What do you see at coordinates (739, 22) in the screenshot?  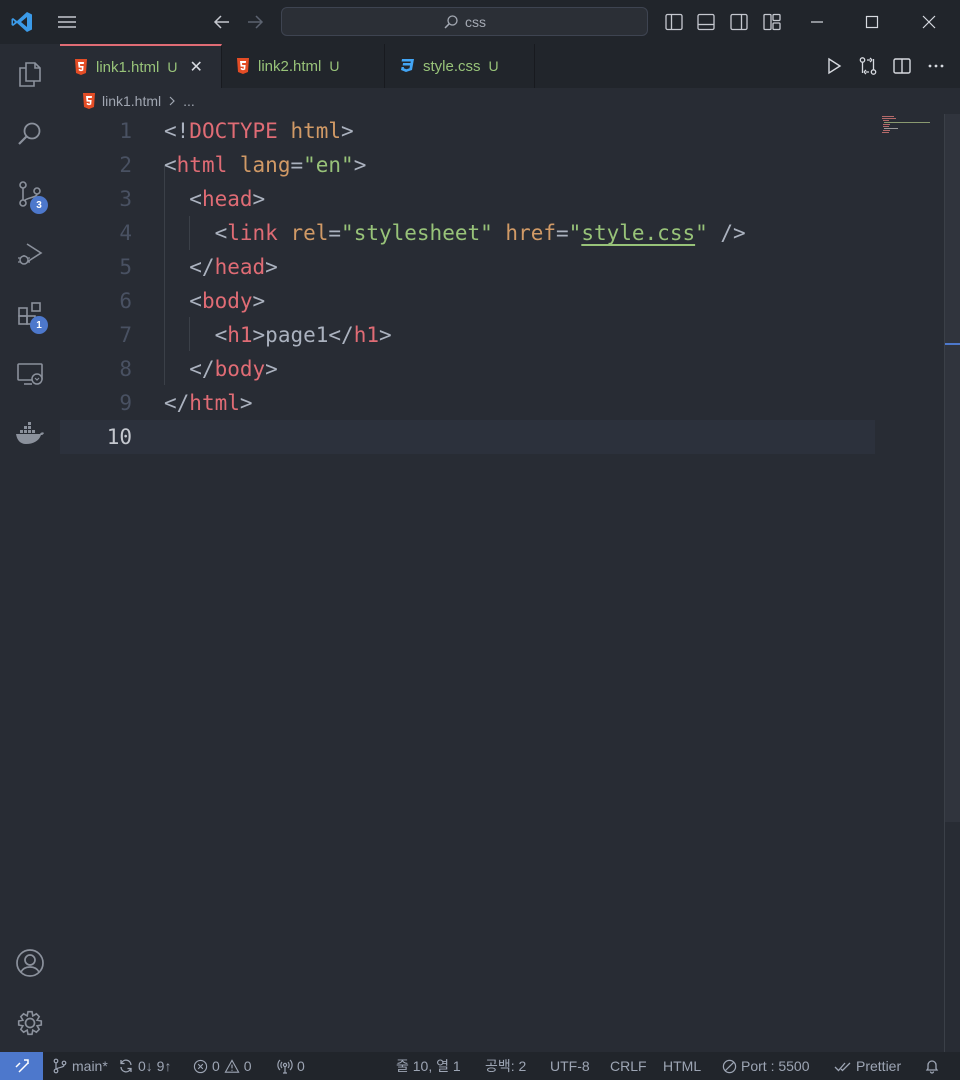 I see `toggle-secondary-sidebar-icon` at bounding box center [739, 22].